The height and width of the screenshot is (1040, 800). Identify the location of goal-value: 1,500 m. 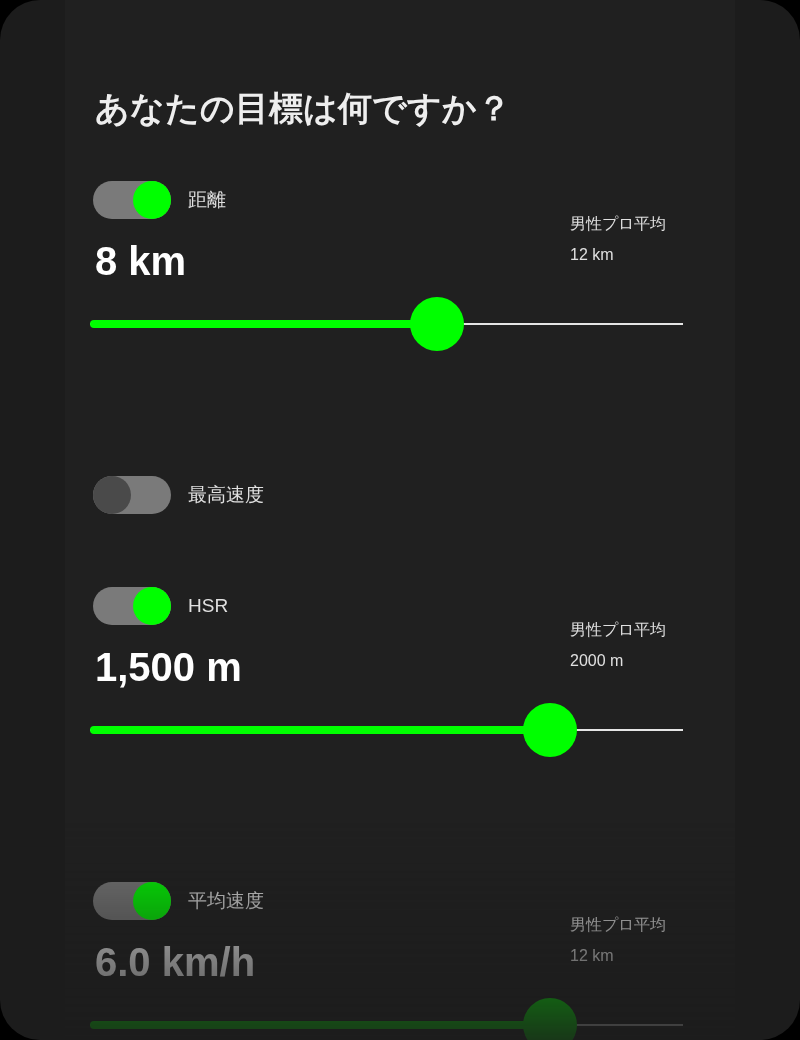
(168, 667).